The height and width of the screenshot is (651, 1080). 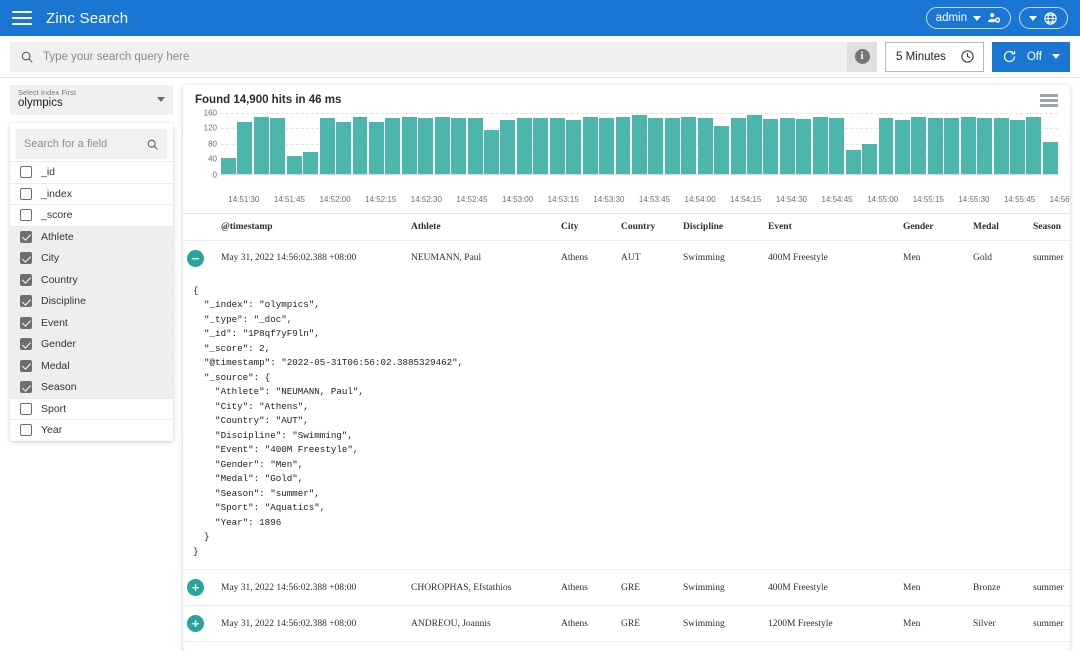 What do you see at coordinates (91, 144) in the screenshot?
I see `field-search-input: Search for a field` at bounding box center [91, 144].